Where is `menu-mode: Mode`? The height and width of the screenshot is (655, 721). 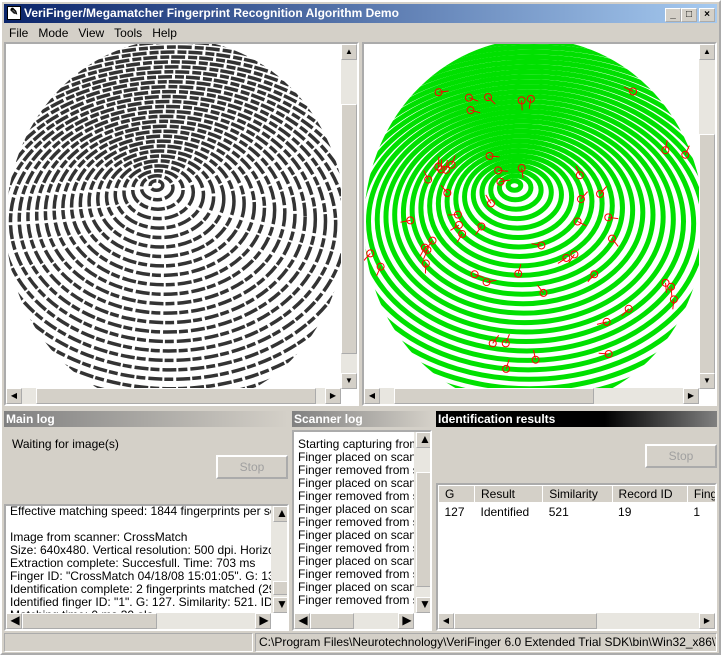 menu-mode: Mode is located at coordinates (53, 33).